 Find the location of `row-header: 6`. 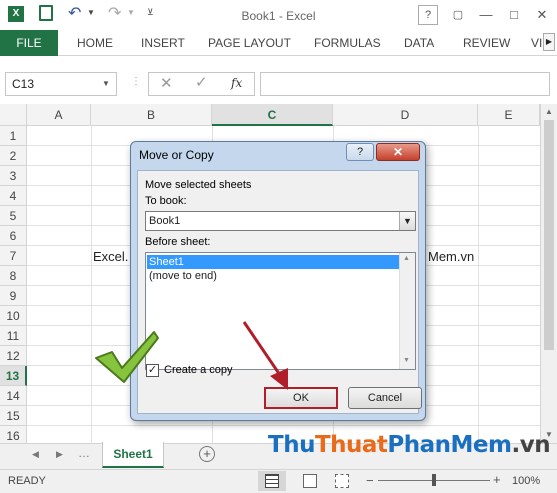

row-header: 6 is located at coordinates (13, 236).